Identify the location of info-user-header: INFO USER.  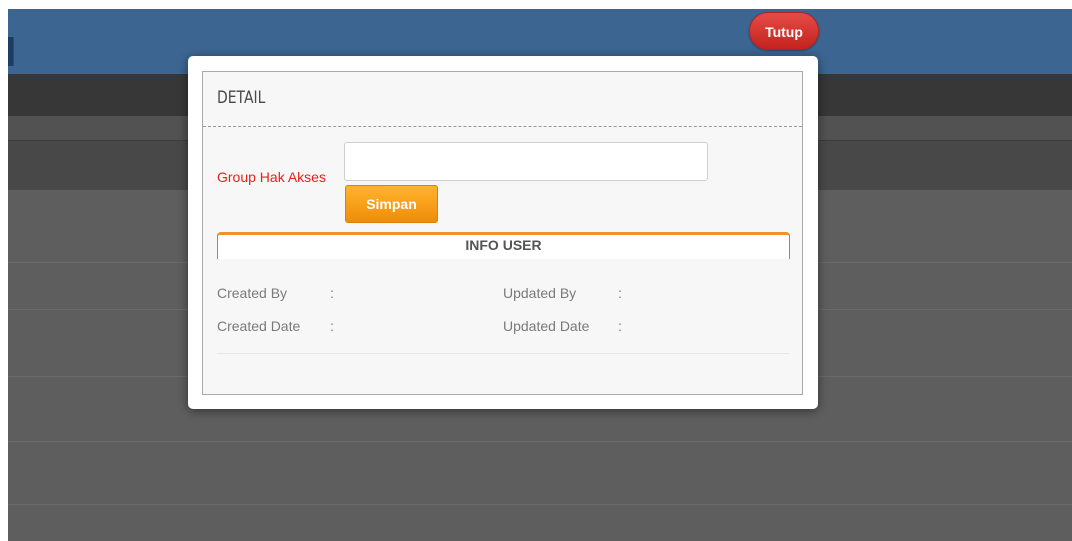
(503, 245).